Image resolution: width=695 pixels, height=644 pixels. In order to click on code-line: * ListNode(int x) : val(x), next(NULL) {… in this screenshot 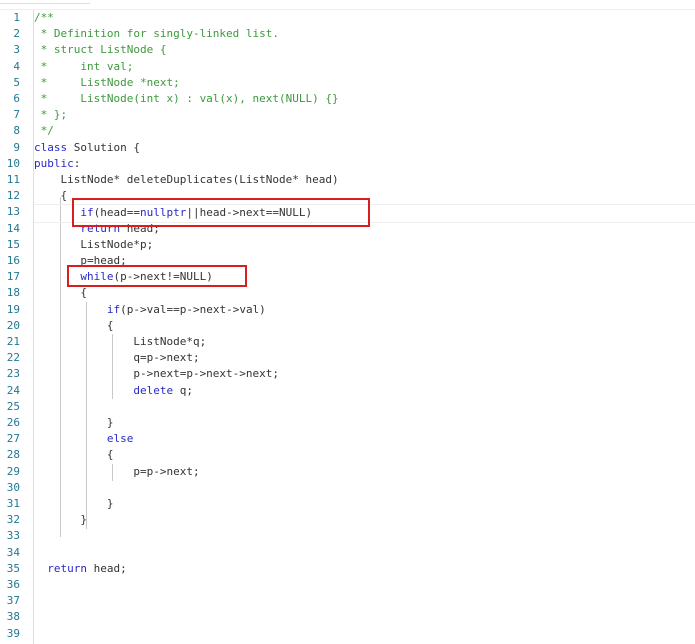, I will do `click(364, 99)`.